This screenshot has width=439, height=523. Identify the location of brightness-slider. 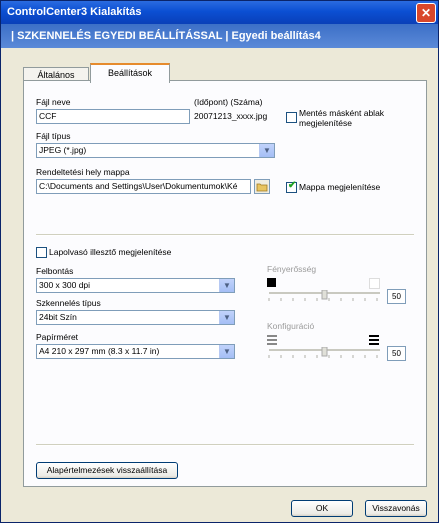
(324, 296).